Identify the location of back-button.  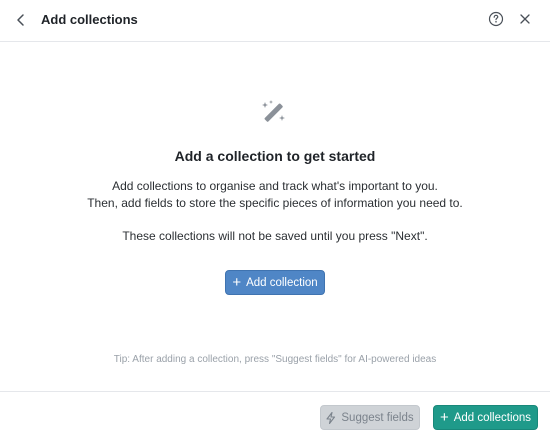
(21, 20).